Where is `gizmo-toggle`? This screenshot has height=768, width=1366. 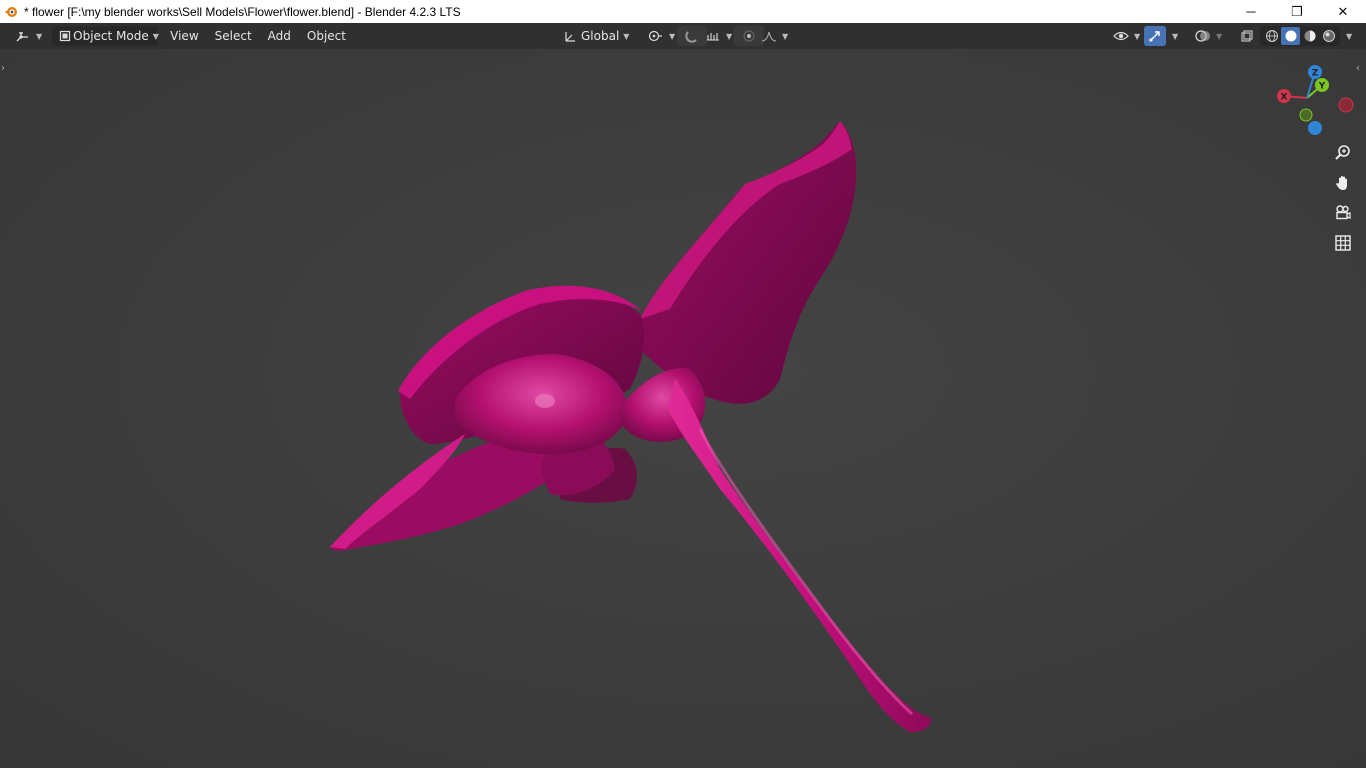 gizmo-toggle is located at coordinates (1155, 36).